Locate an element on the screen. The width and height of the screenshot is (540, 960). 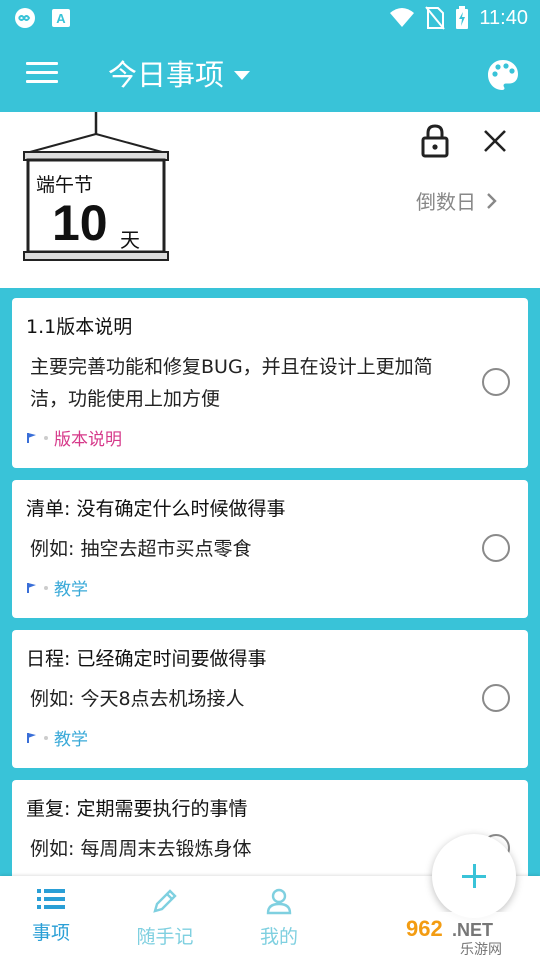
countdown-days-link: 倒数日 is located at coordinates (457, 200).